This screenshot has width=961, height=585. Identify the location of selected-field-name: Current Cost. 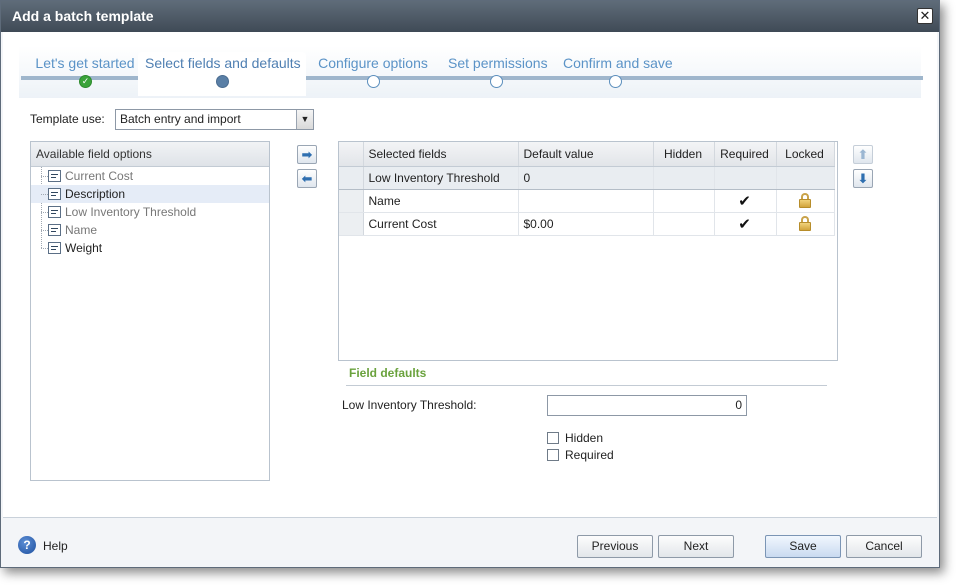
(441, 224).